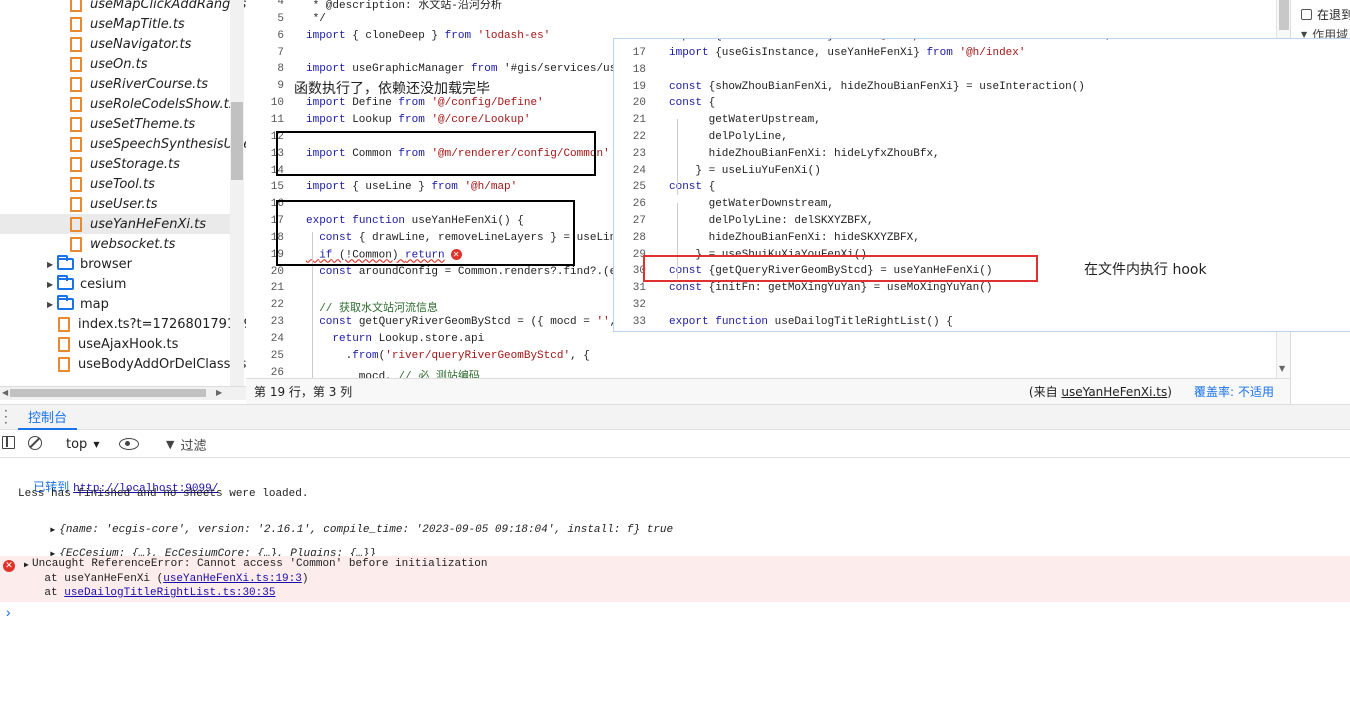 Image resolution: width=1350 pixels, height=701 pixels. Describe the element at coordinates (639, 120) in the screenshot. I see `line-number: 21` at that location.